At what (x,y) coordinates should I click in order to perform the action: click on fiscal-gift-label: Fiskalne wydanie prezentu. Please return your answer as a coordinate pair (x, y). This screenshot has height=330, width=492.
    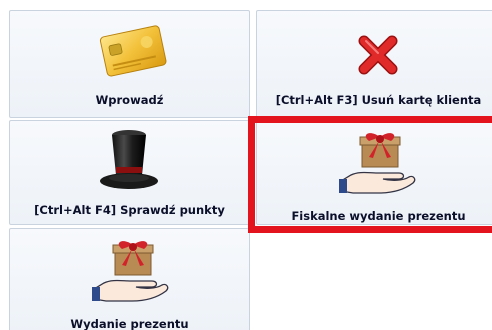
    Looking at the image, I should click on (378, 216).